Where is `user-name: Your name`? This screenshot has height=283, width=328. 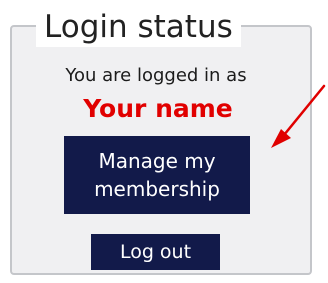 user-name: Your name is located at coordinates (158, 108).